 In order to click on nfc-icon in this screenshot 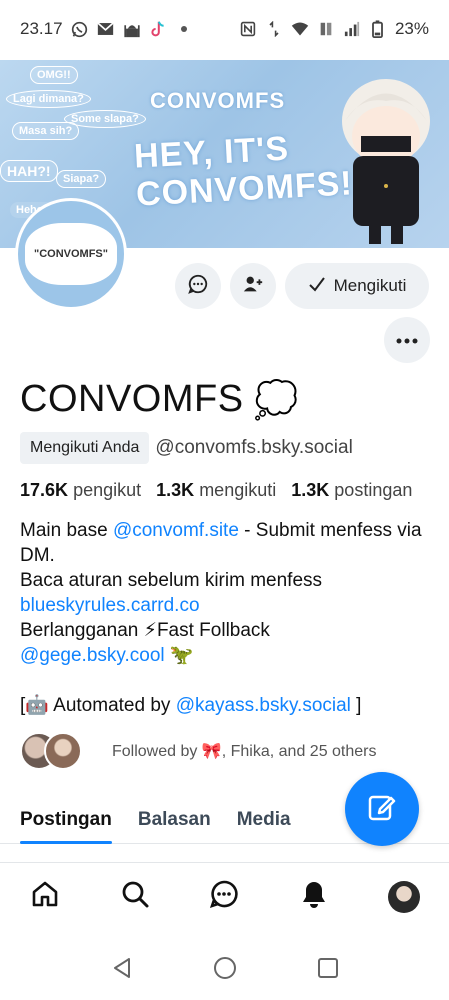, I will do `click(248, 29)`.